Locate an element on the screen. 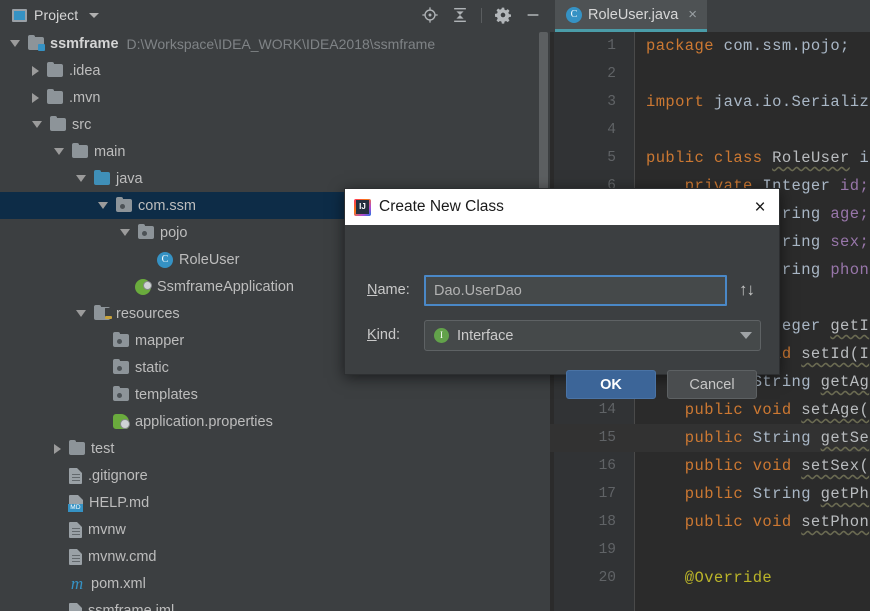 This screenshot has width=870, height=611. code-token: java.io.Serializ is located at coordinates (787, 102).